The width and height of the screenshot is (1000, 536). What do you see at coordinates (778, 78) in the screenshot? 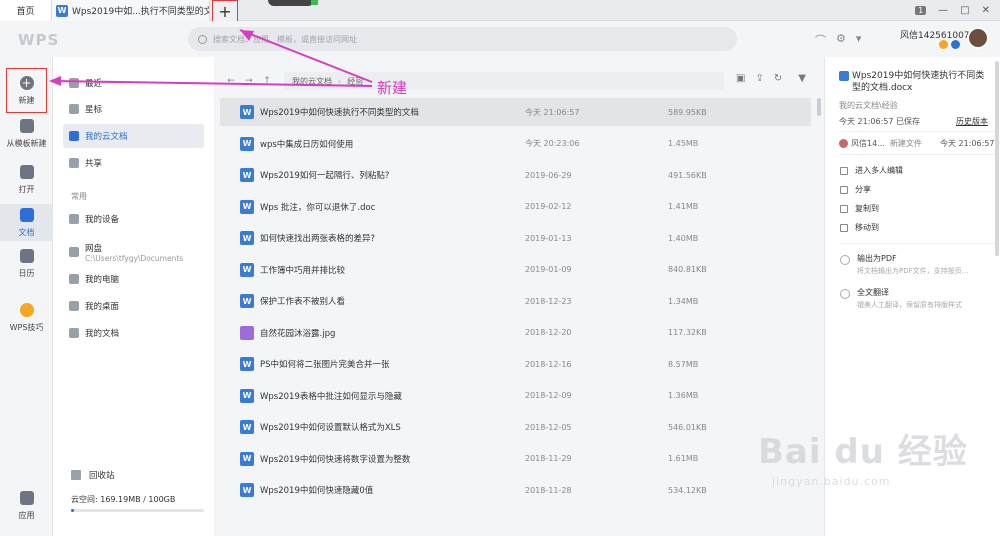
I see `refresh-icon: ↻` at bounding box center [778, 78].